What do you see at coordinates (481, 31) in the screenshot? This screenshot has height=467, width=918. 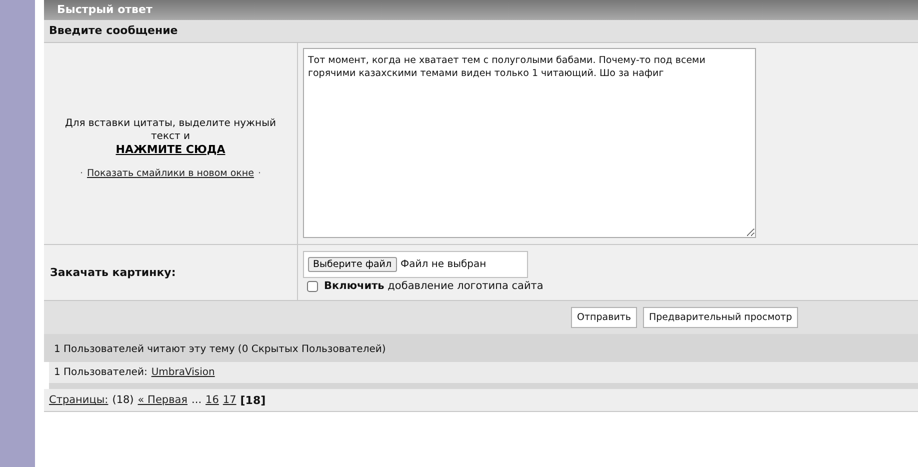 I see `section-subheader: Введите сообщение` at bounding box center [481, 31].